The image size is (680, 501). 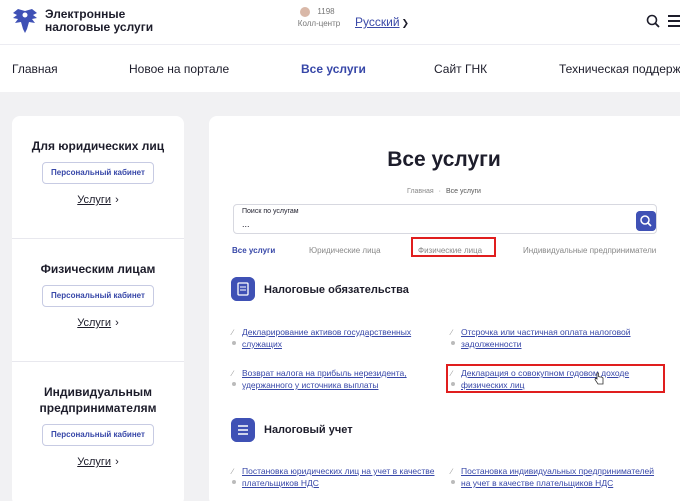 What do you see at coordinates (25, 21) in the screenshot?
I see `eagle-logo-icon` at bounding box center [25, 21].